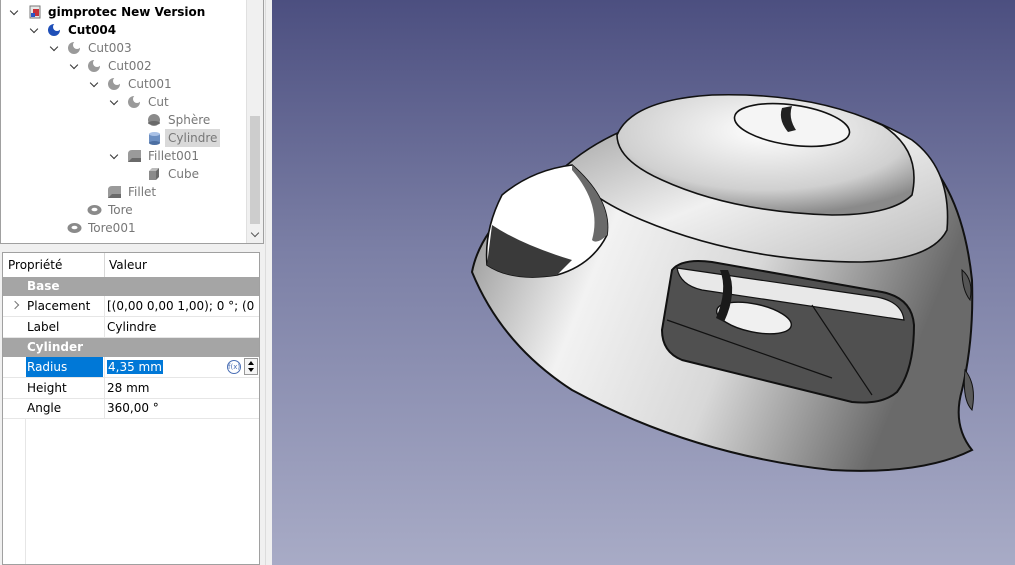 The image size is (1015, 565). I want to click on group-base: Base, so click(131, 286).